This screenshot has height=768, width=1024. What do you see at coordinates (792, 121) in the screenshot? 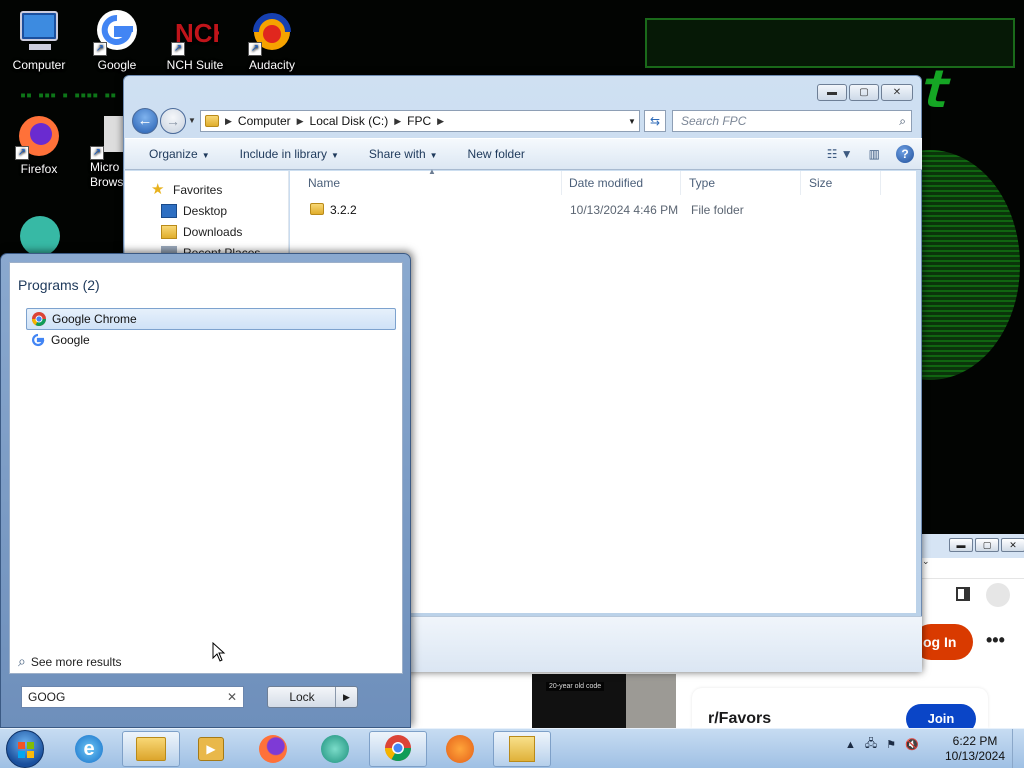
I see `search-input: Search FPC ⌕` at bounding box center [792, 121].